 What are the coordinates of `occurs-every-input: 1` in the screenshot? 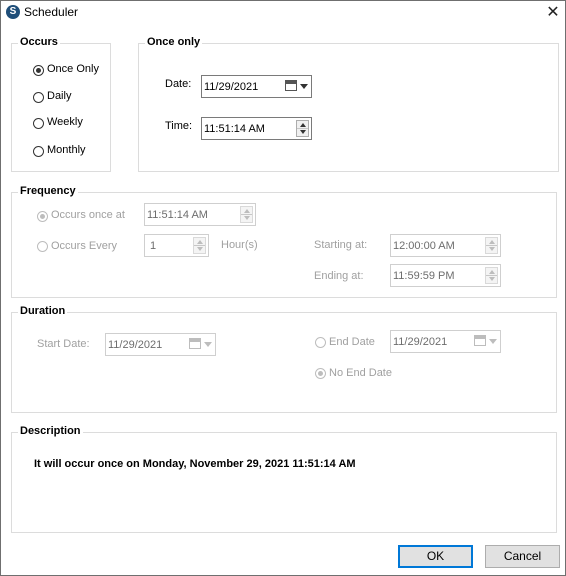 It's located at (176, 245).